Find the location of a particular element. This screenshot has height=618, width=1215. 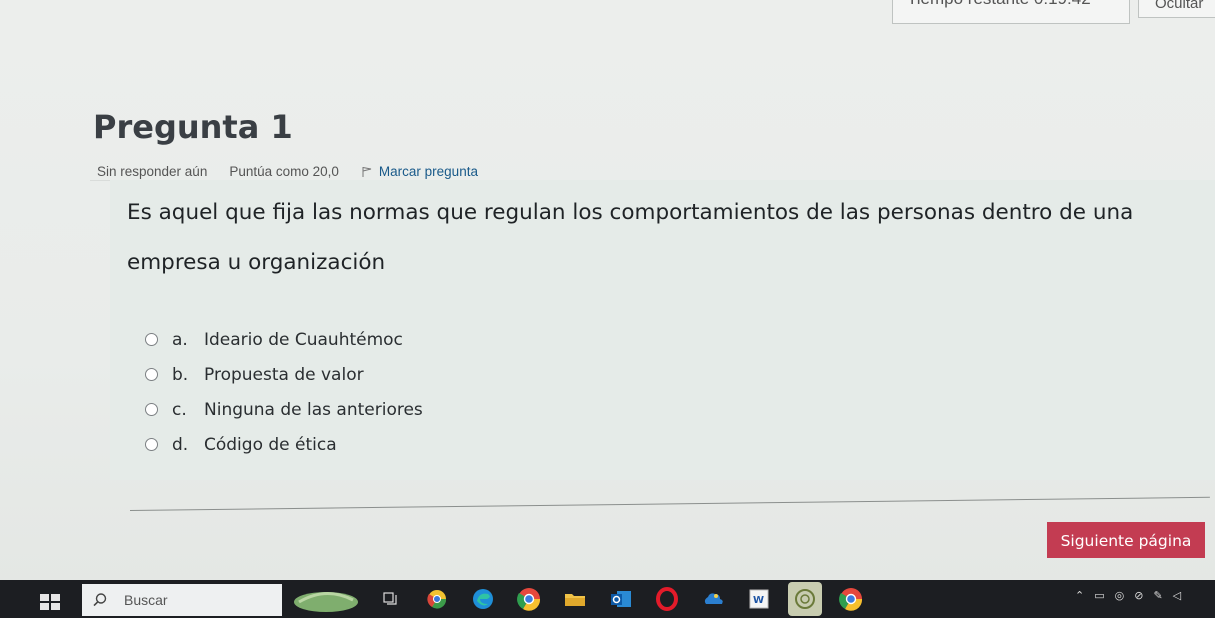

chrome-app-icon is located at coordinates (437, 599).